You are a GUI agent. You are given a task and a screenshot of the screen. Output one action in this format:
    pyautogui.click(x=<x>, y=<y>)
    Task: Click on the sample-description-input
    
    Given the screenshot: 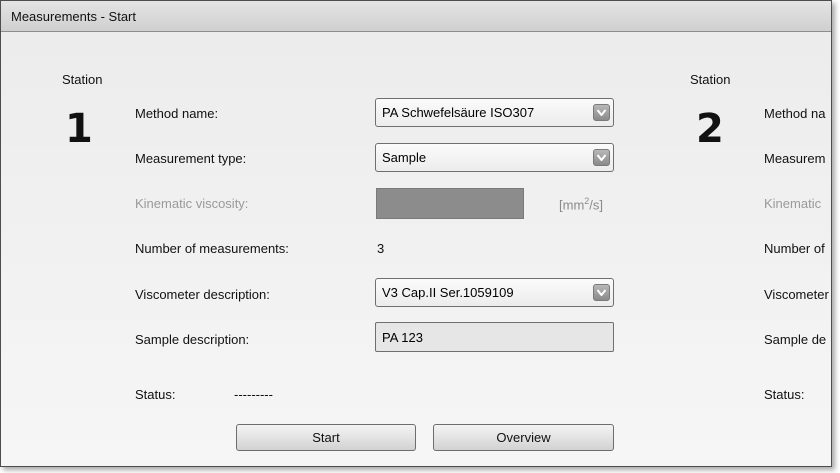 What is the action you would take?
    pyautogui.click(x=494, y=337)
    